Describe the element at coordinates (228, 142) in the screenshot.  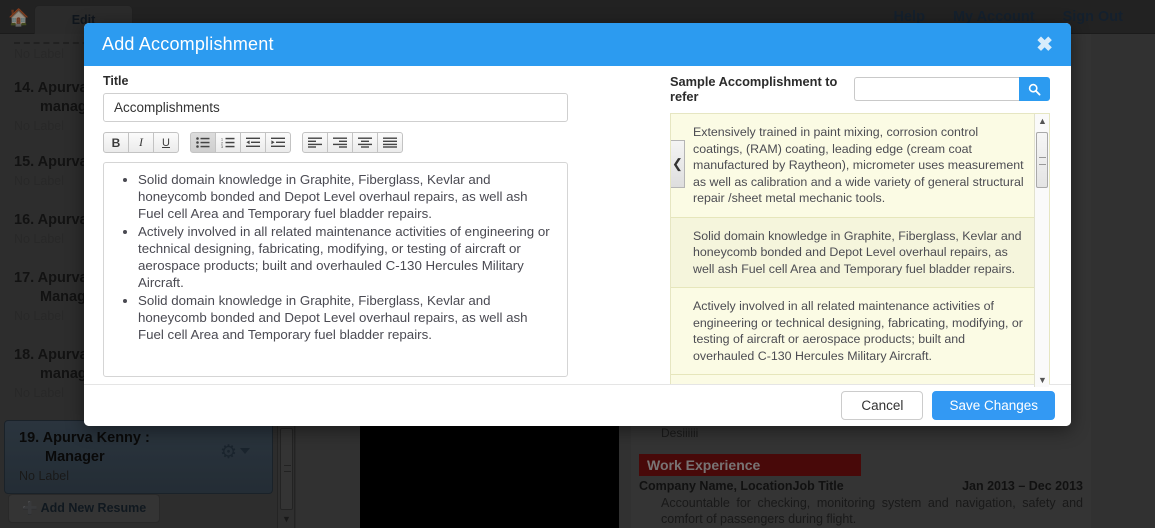
I see `ordered-list-icon: 123` at that location.